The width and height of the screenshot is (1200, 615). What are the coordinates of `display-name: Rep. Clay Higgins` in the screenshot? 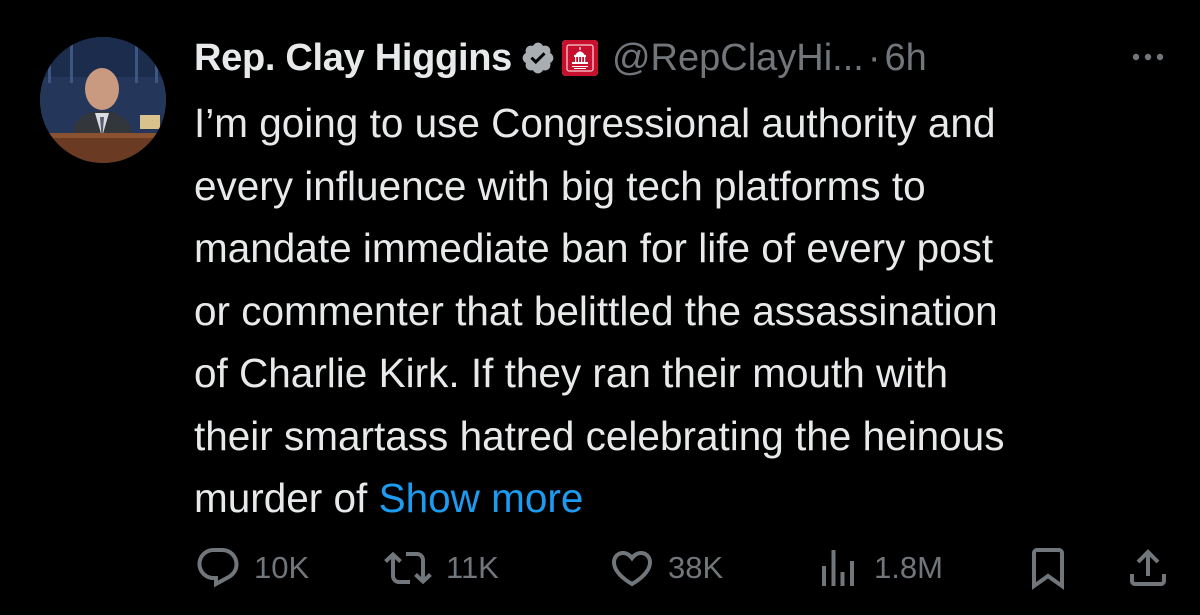 It's located at (353, 58).